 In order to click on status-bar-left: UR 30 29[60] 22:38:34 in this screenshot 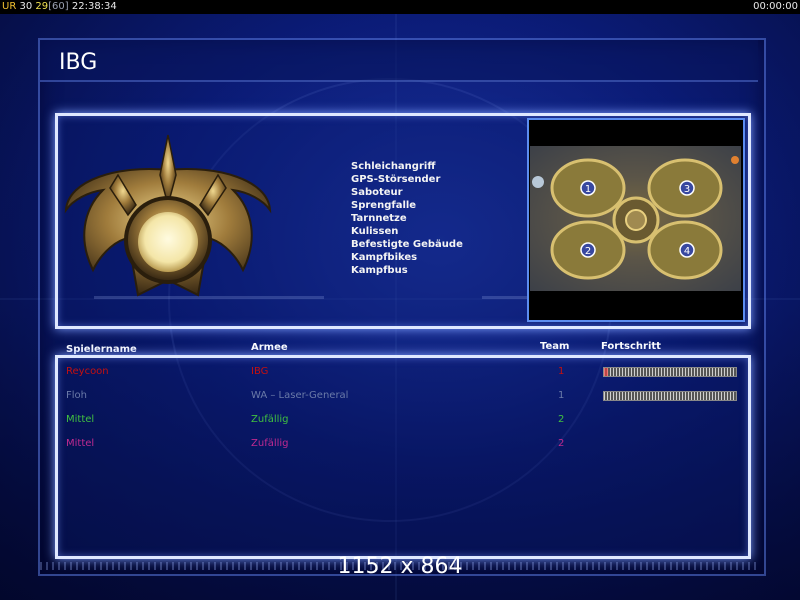, I will do `click(59, 7)`.